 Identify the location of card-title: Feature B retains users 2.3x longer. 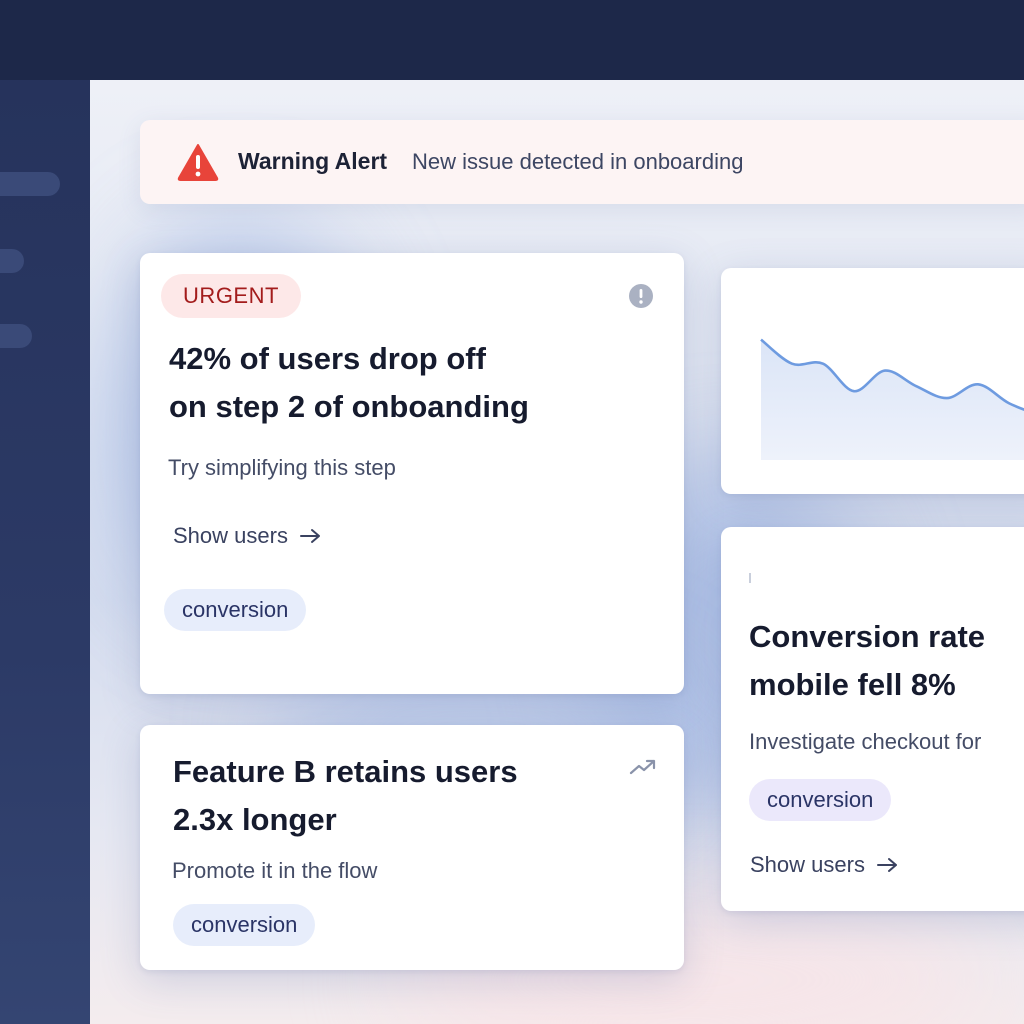
(345, 796).